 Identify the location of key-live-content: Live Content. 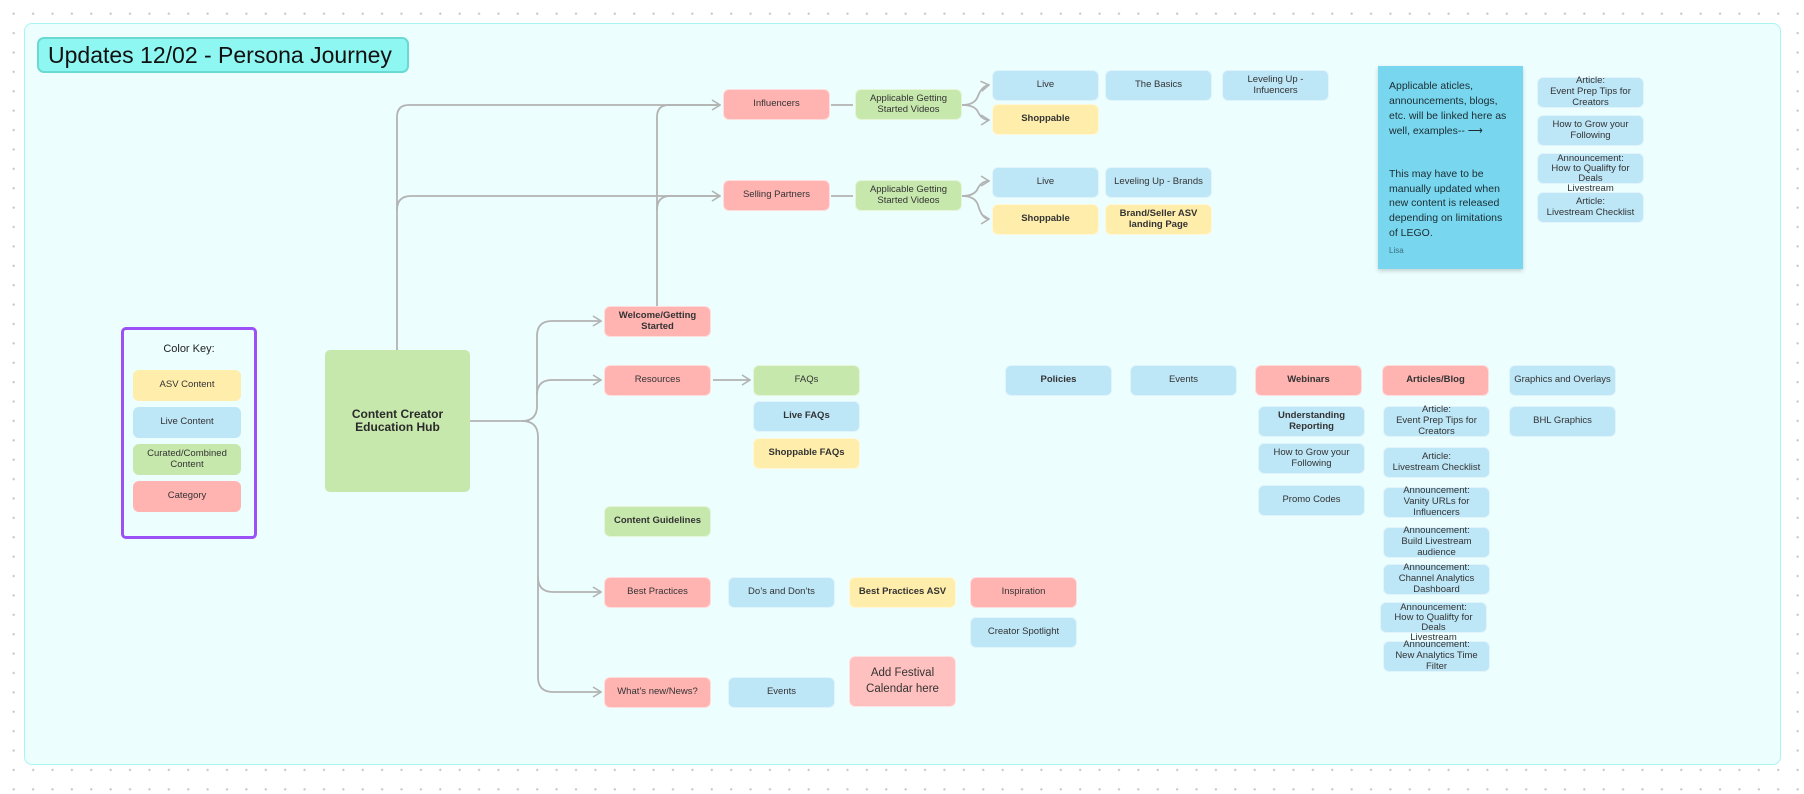
(187, 422).